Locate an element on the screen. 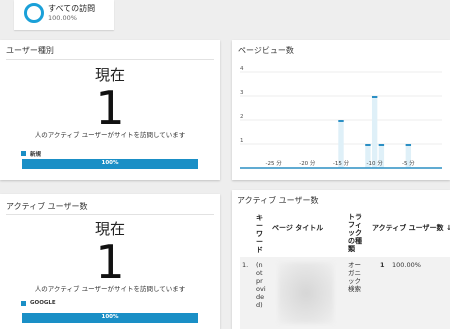 This screenshot has height=329, width=450. y-tick-label: 1 is located at coordinates (242, 141).